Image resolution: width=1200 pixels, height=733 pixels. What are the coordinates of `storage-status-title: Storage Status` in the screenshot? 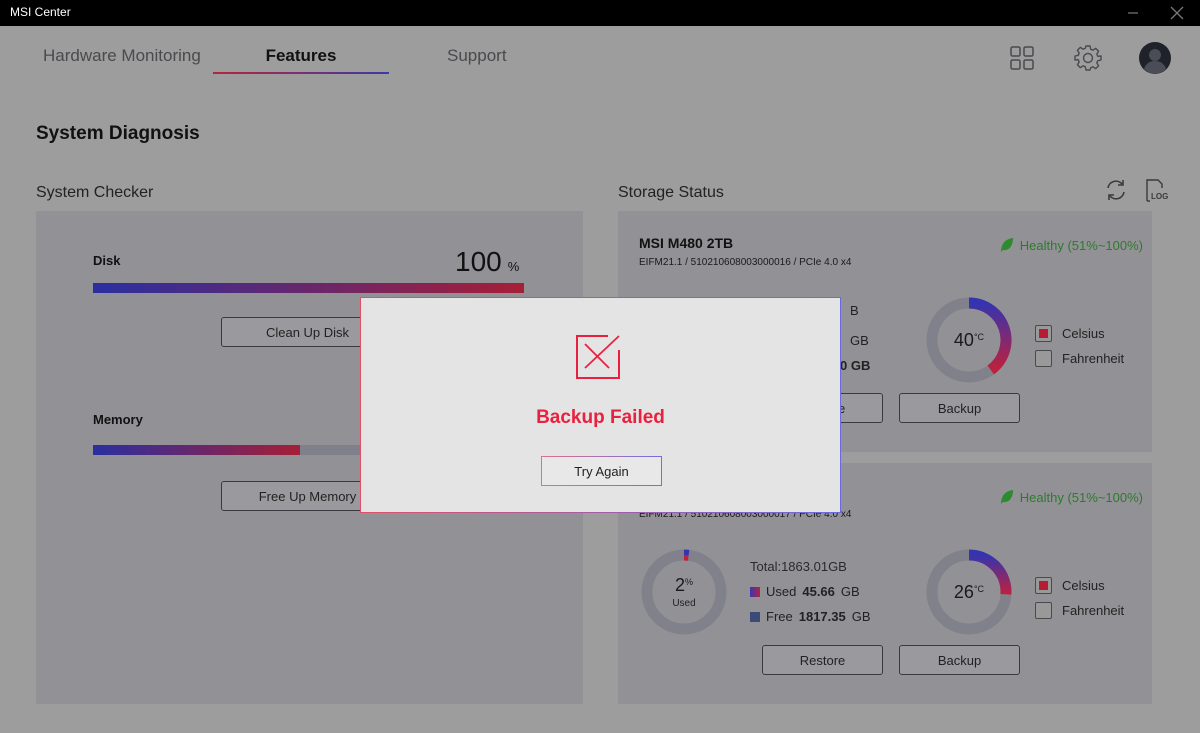 It's located at (671, 192).